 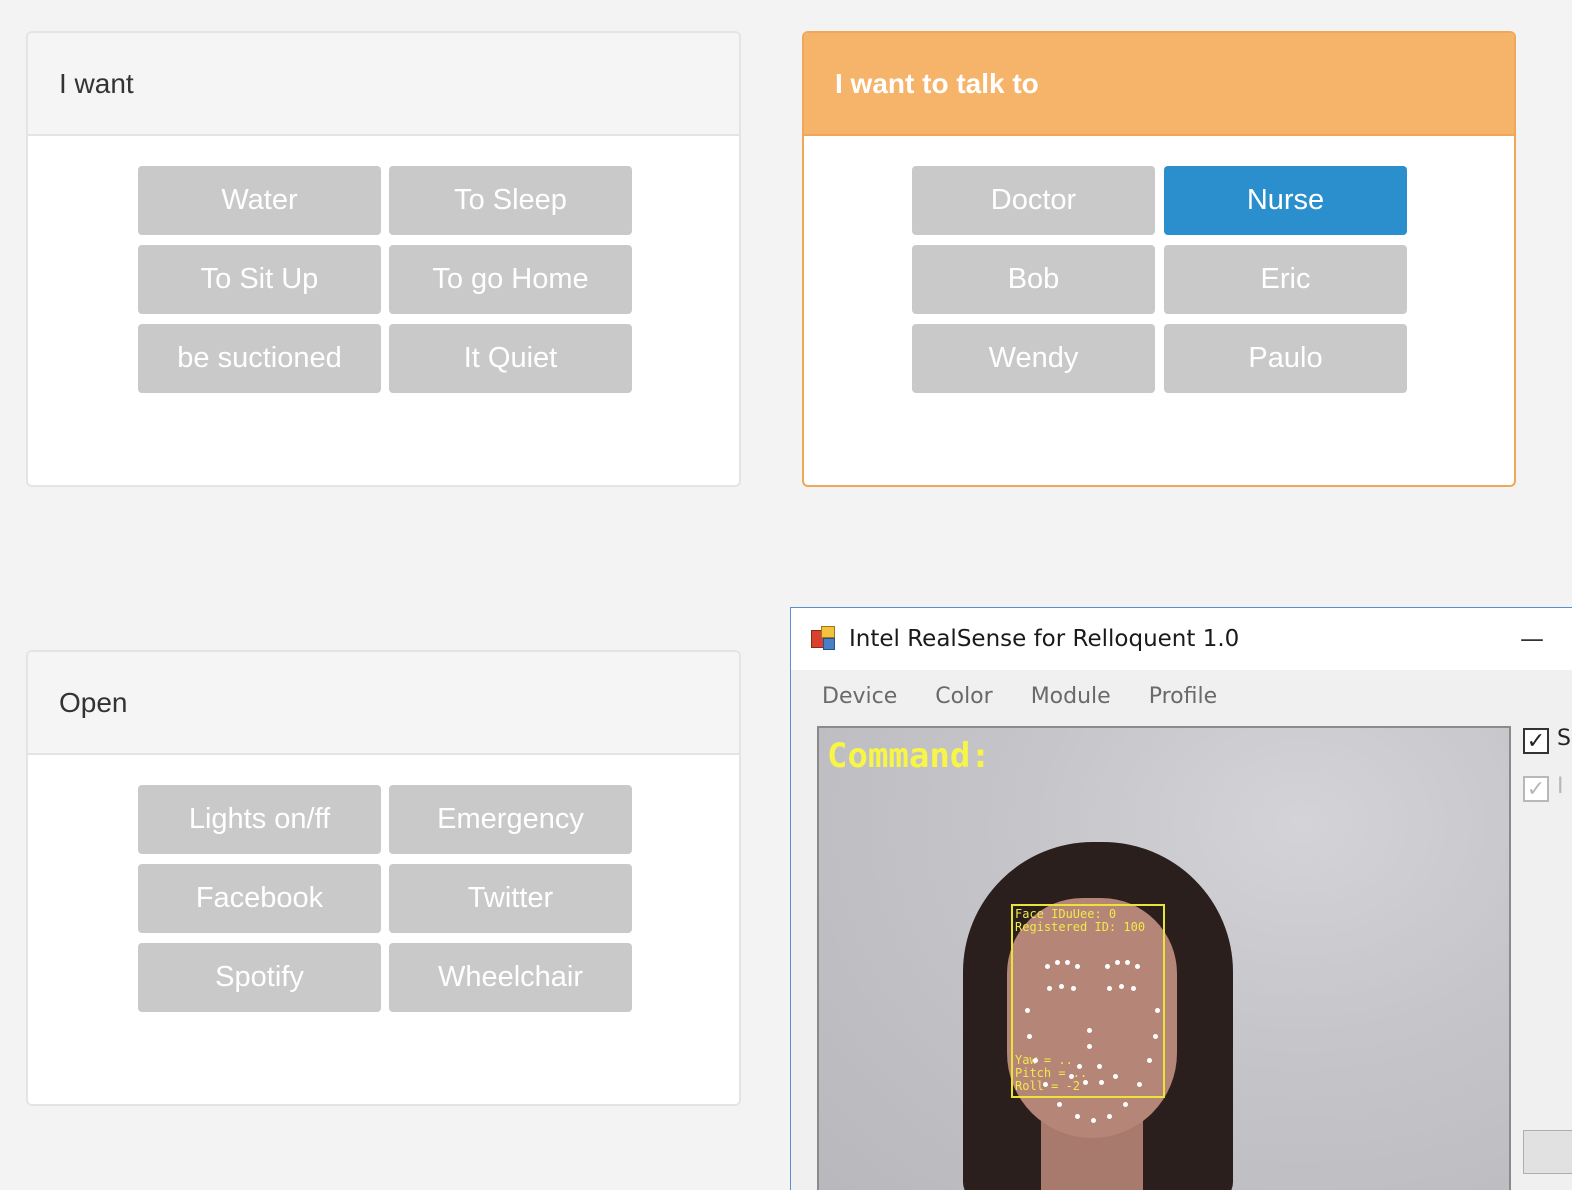 What do you see at coordinates (1044, 639) in the screenshot?
I see `window-title: Intel RealSense for Relloquent 1.0` at bounding box center [1044, 639].